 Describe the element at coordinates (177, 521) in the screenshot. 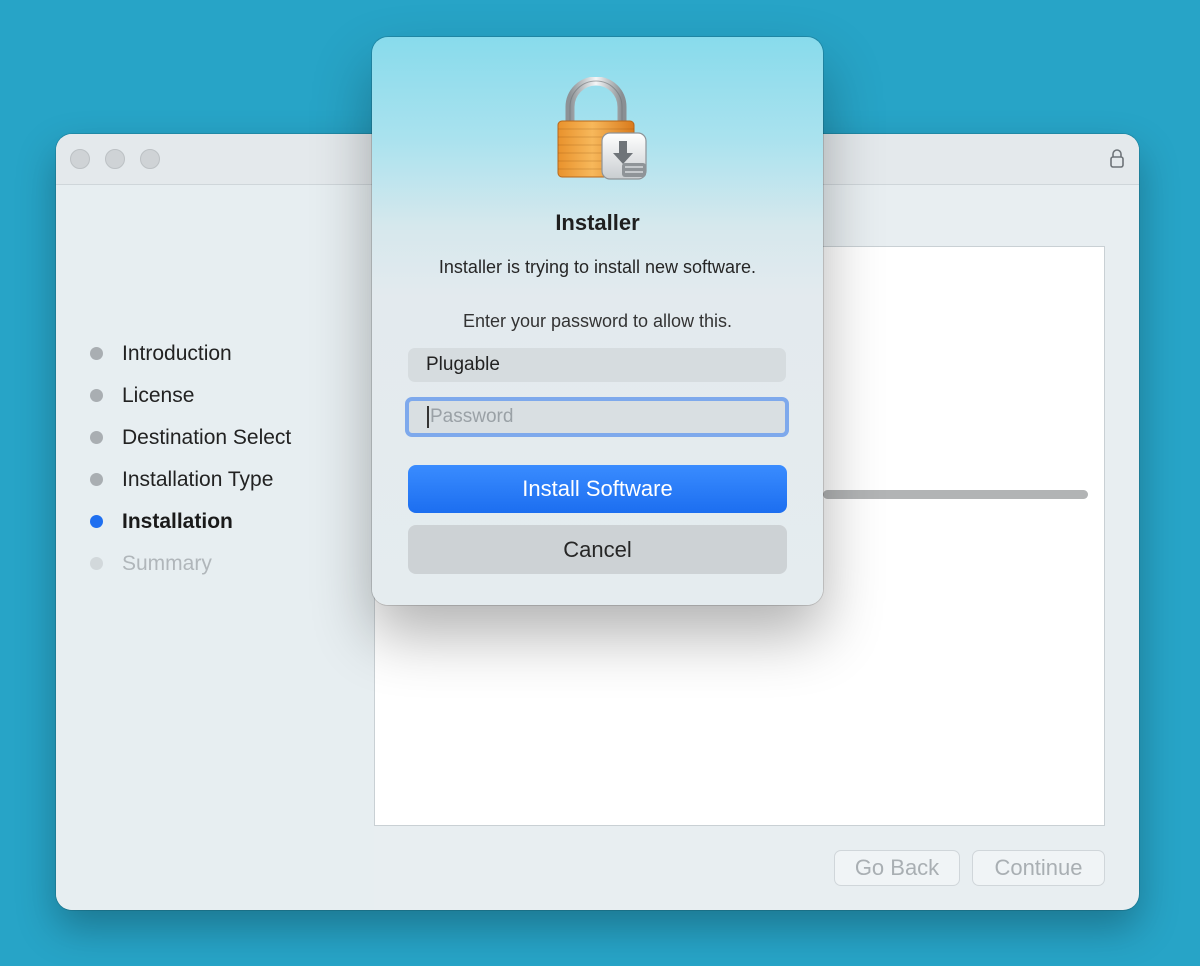

I see `step-label: Installation` at that location.